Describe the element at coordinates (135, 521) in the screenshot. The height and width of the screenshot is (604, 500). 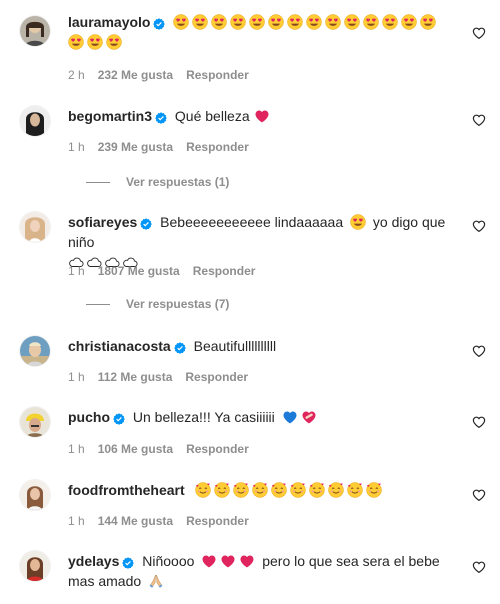
I see `likes-count: 144 Me gusta` at that location.